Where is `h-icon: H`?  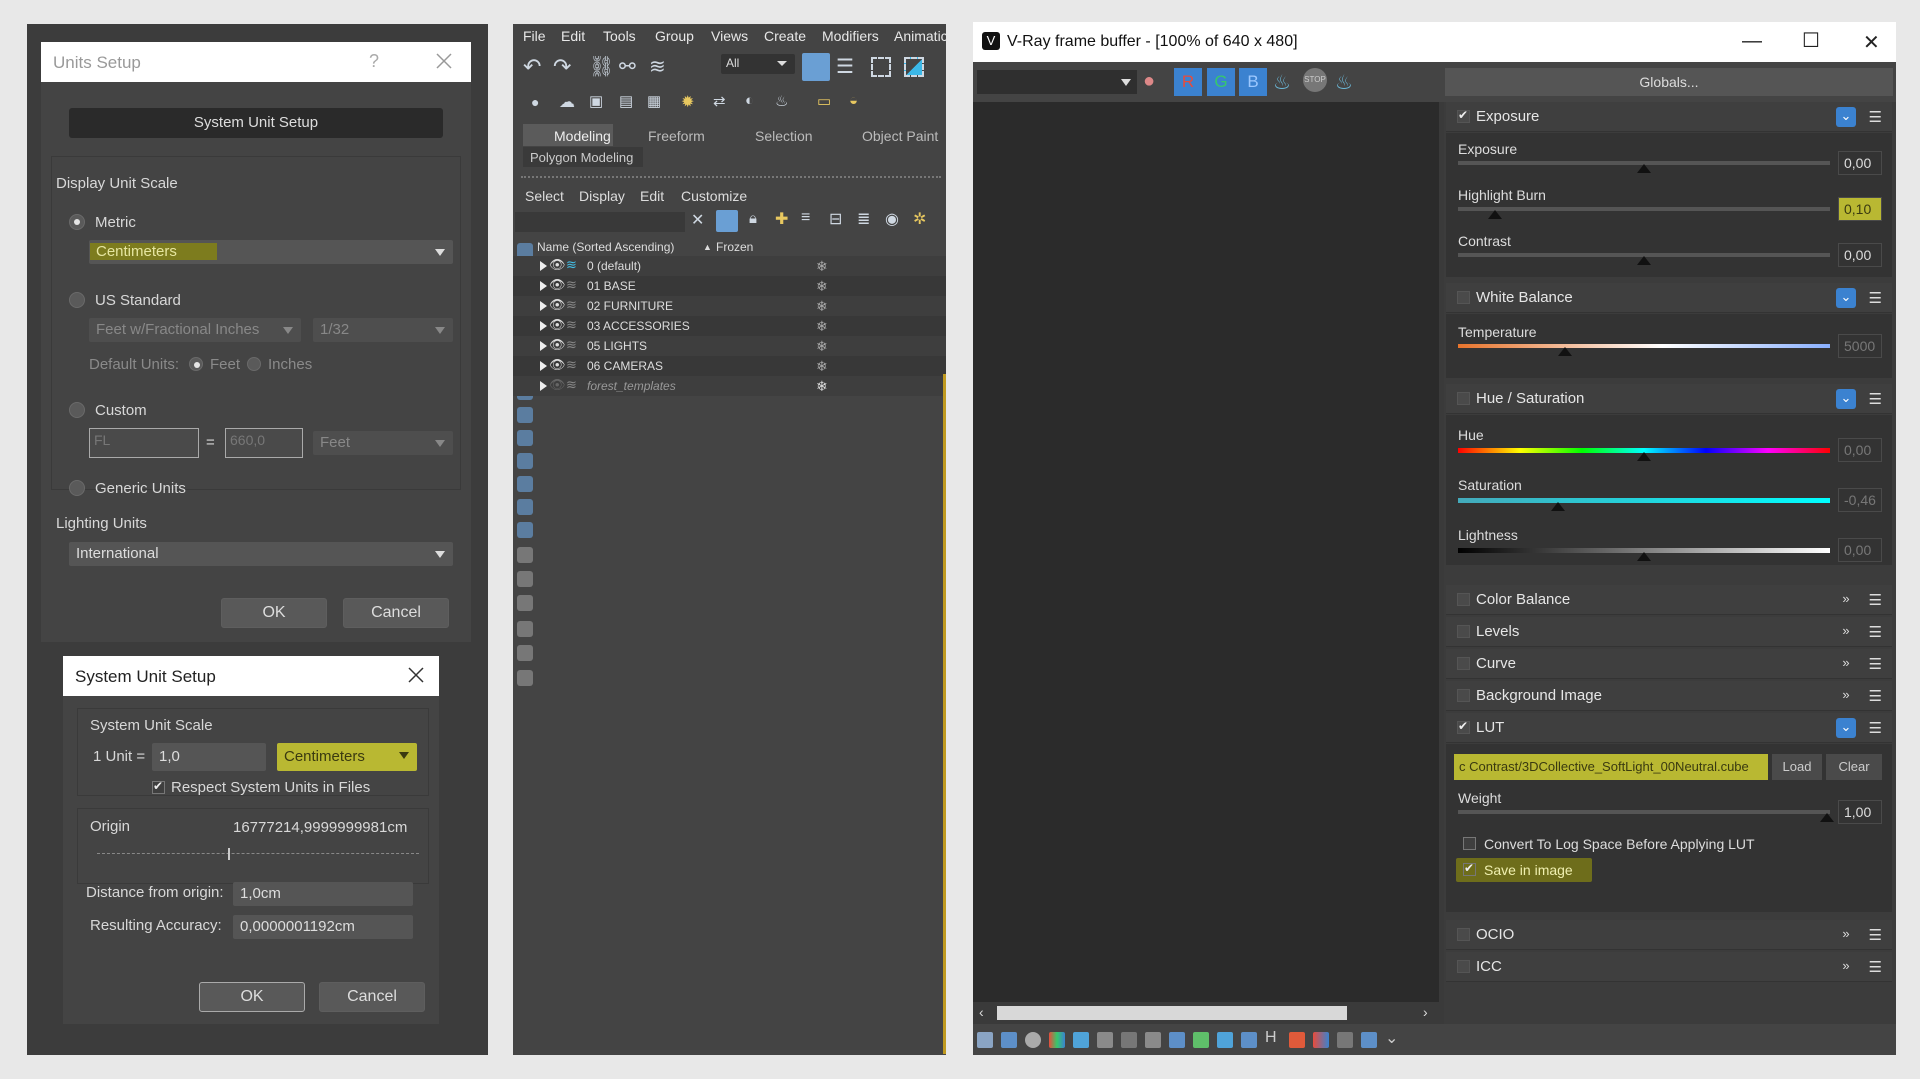
h-icon: H is located at coordinates (1271, 1038).